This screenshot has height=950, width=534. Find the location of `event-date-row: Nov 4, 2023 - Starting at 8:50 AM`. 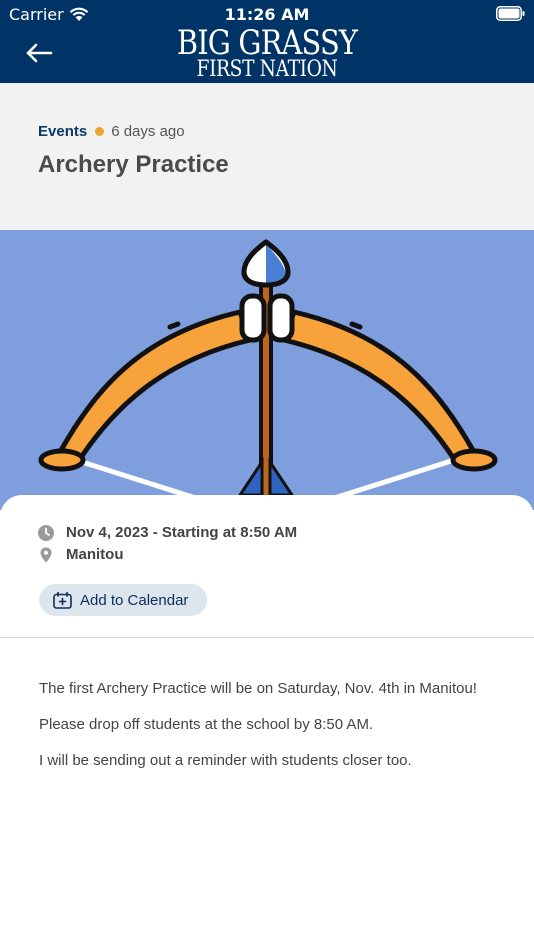

event-date-row: Nov 4, 2023 - Starting at 8:50 AM is located at coordinates (167, 532).